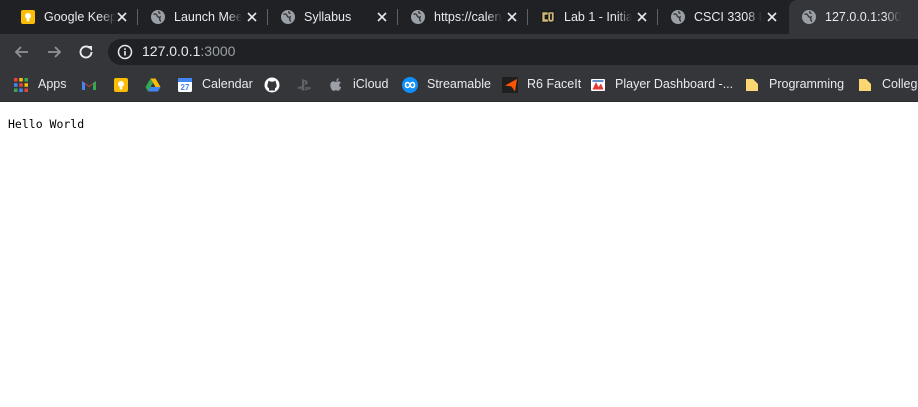 This screenshot has height=407, width=918. What do you see at coordinates (513, 52) in the screenshot?
I see `address-bar: 127.0.0.1:3000` at bounding box center [513, 52].